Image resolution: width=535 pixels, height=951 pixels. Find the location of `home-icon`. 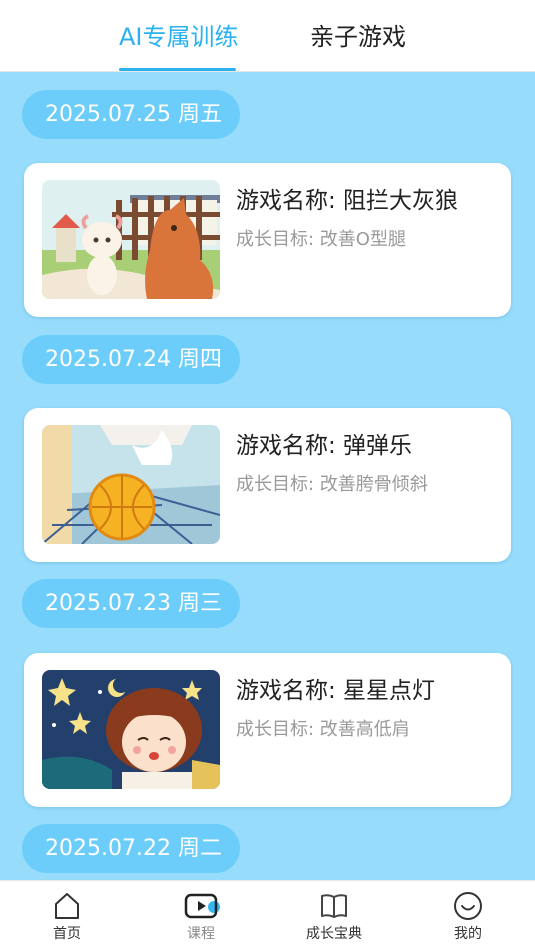

home-icon is located at coordinates (67, 906).